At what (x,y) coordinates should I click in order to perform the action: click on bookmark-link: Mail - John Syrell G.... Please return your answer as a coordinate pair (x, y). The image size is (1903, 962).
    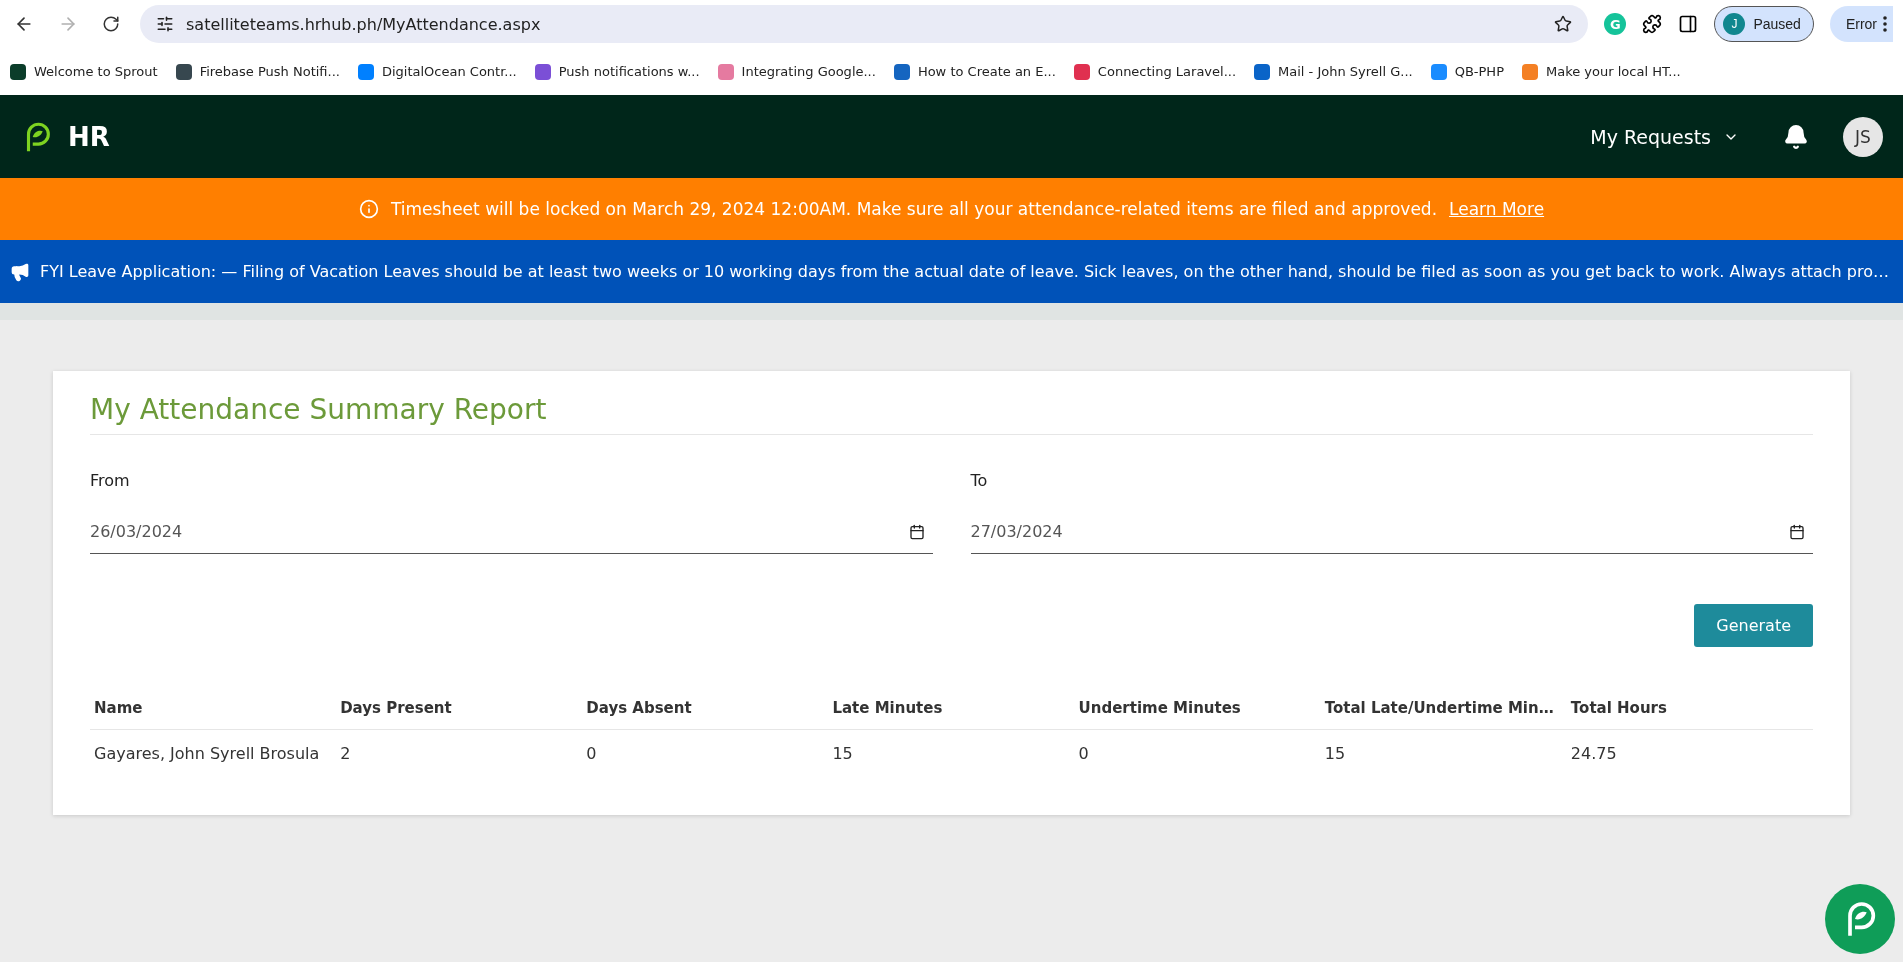
    Looking at the image, I should click on (1333, 71).